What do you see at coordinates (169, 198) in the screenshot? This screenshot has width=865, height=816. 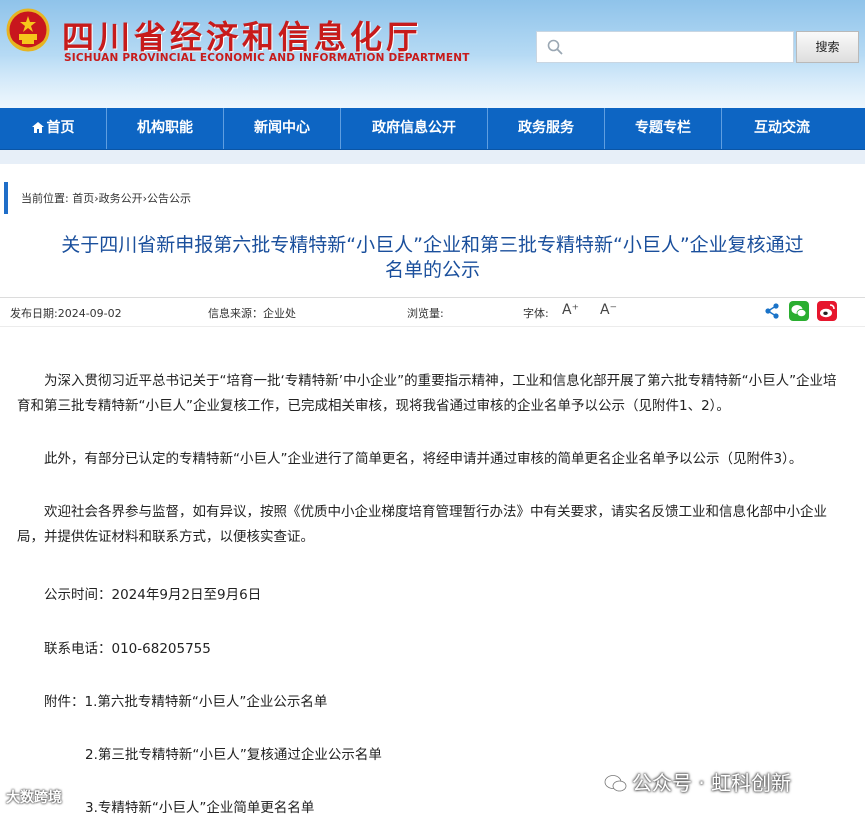 I see `breadcrumb-link-notices: 公告公示` at bounding box center [169, 198].